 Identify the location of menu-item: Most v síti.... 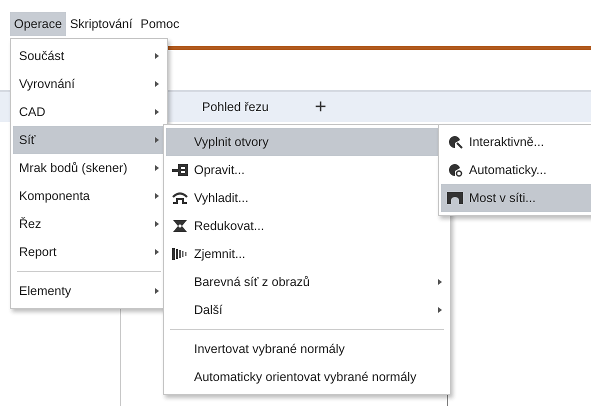
(516, 198).